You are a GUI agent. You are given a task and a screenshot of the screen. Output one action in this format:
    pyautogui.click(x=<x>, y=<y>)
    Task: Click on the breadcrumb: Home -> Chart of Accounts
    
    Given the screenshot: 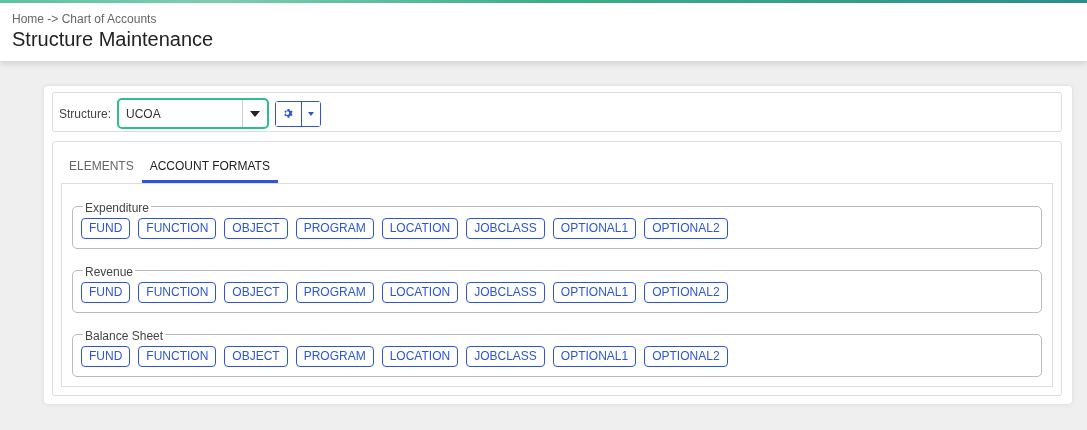 What is the action you would take?
    pyautogui.click(x=85, y=19)
    